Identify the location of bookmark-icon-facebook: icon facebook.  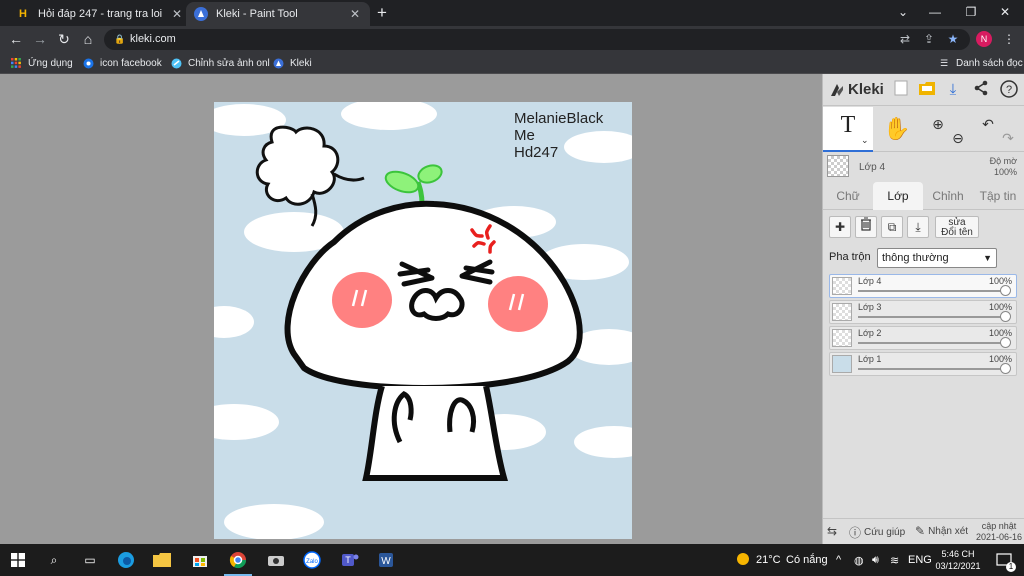
(122, 63).